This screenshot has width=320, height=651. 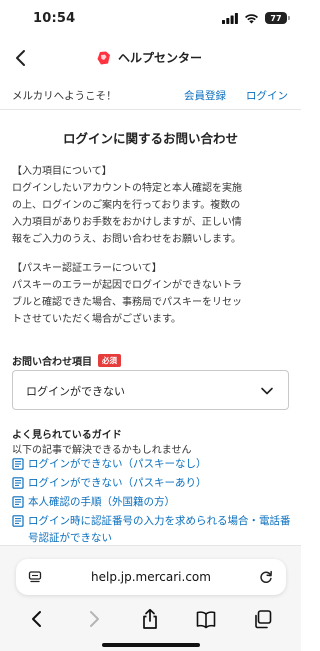 What do you see at coordinates (67, 435) in the screenshot?
I see `guide-title: よく見られているガイド` at bounding box center [67, 435].